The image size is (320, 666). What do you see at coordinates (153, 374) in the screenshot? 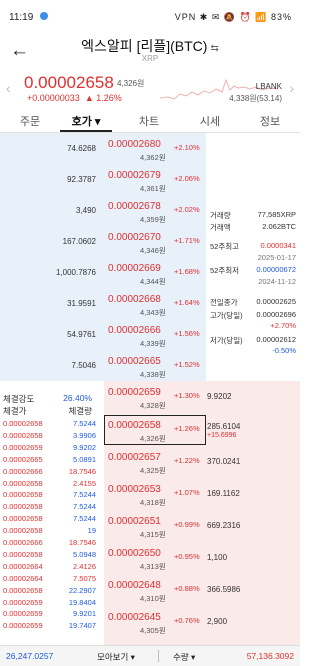
I see `sell-price-krw: 4,338원` at bounding box center [153, 374].